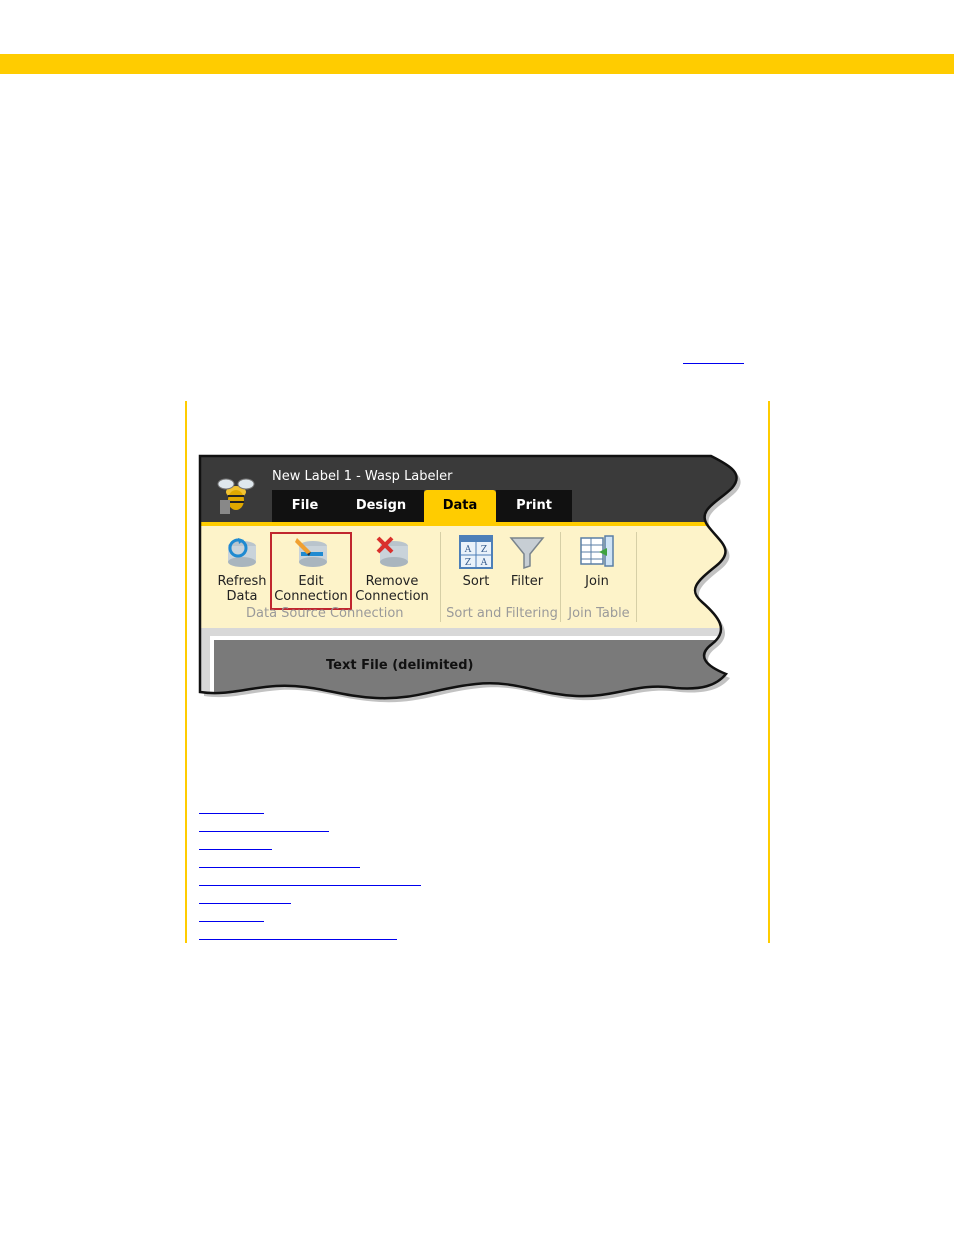 The width and height of the screenshot is (954, 1235). Describe the element at coordinates (597, 551) in the screenshot. I see `join-table-icon` at that location.